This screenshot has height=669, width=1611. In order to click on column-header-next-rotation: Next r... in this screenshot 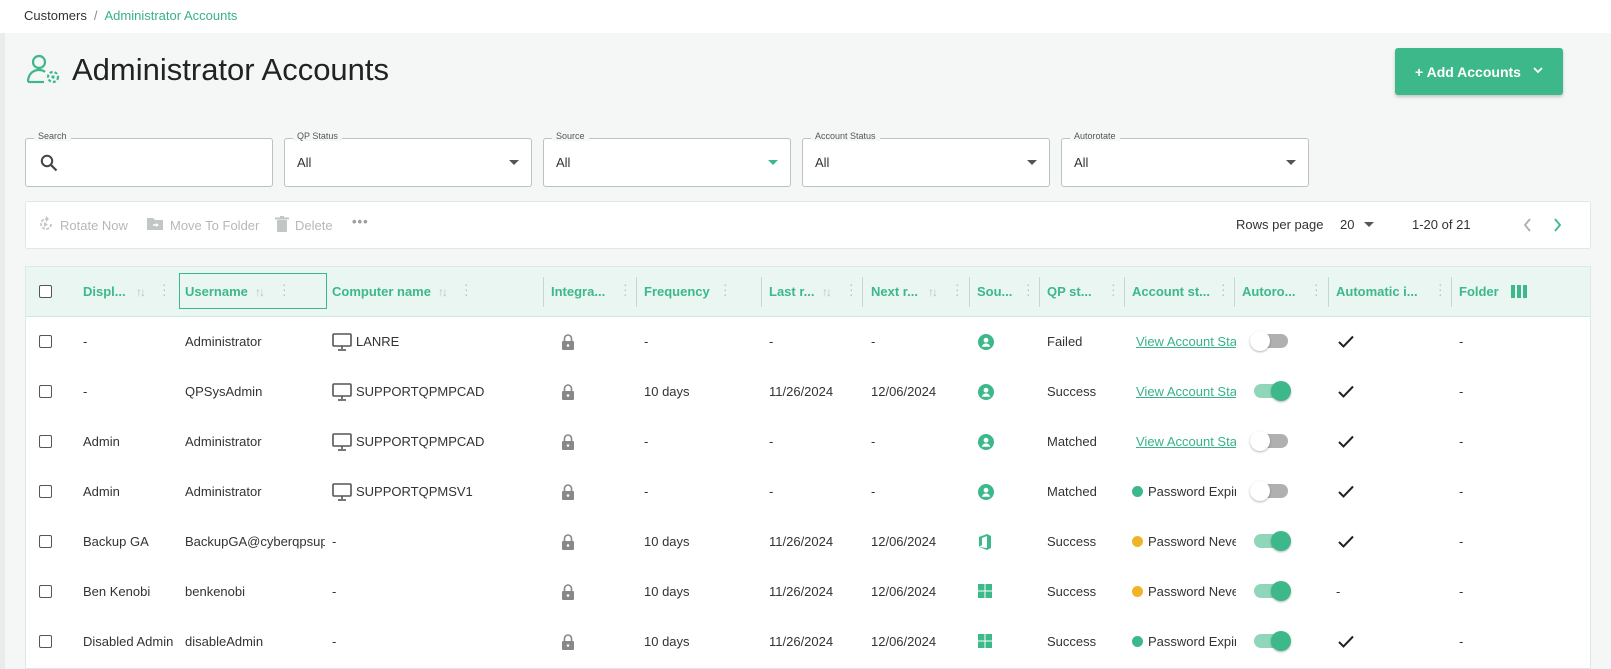, I will do `click(894, 291)`.